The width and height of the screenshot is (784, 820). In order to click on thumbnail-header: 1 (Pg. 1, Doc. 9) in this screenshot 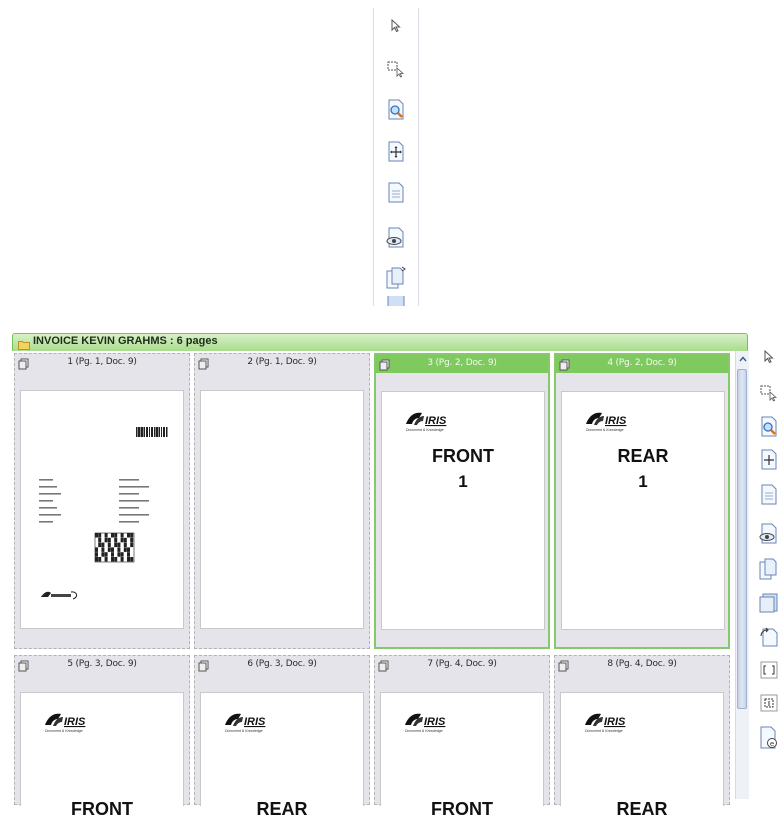, I will do `click(102, 363)`.